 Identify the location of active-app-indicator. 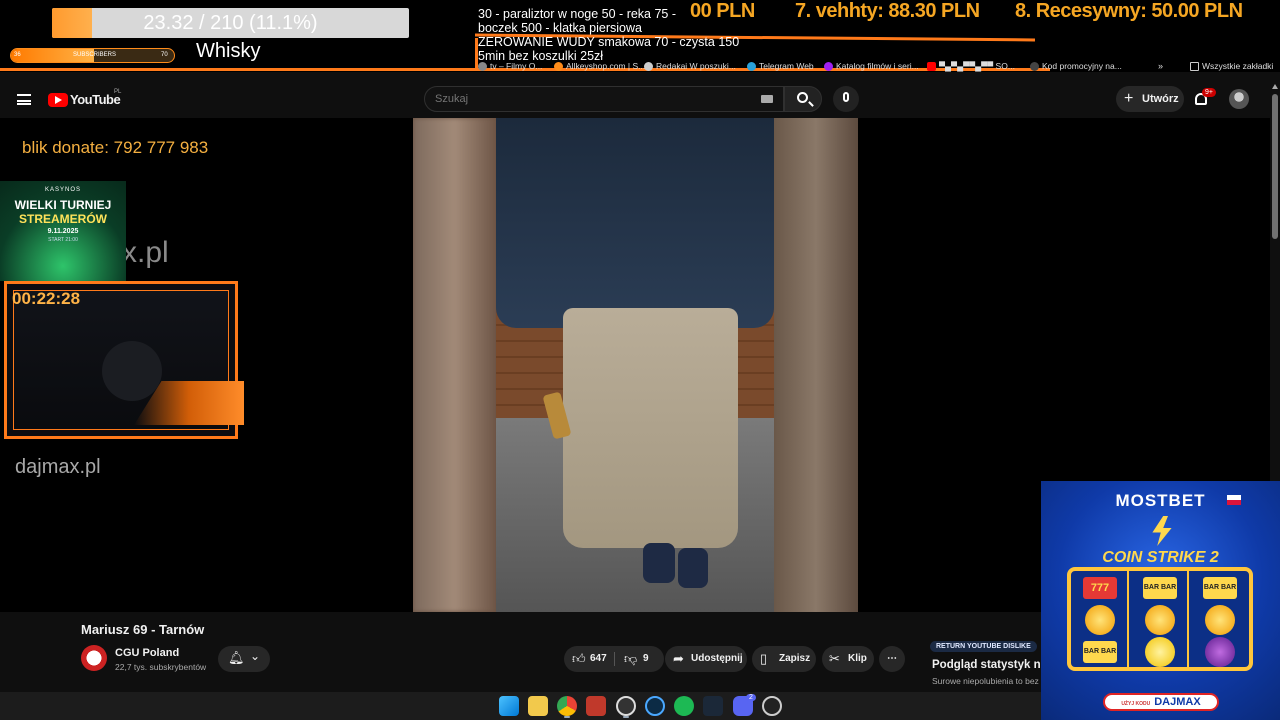
(567, 717).